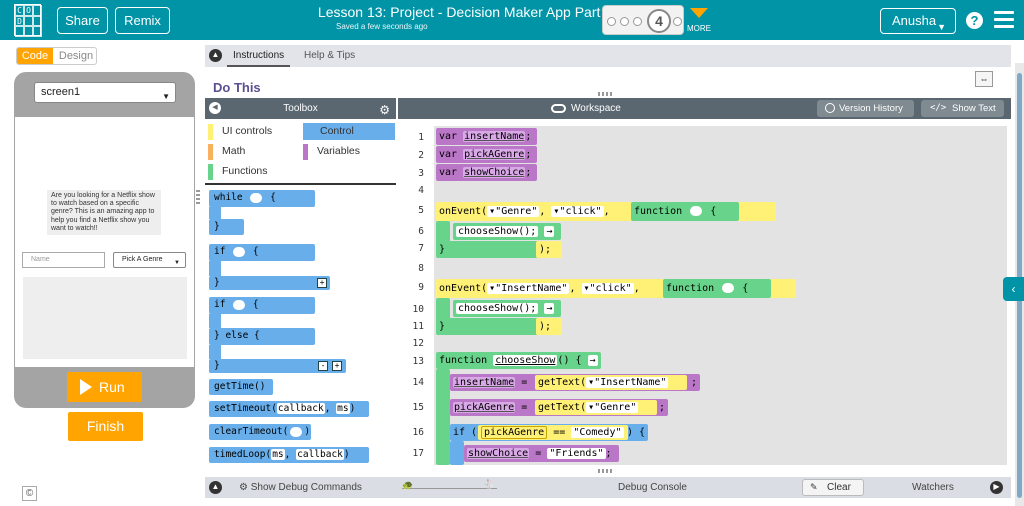 The image size is (1024, 506). I want to click on code-mode-tab: Code, so click(35, 56).